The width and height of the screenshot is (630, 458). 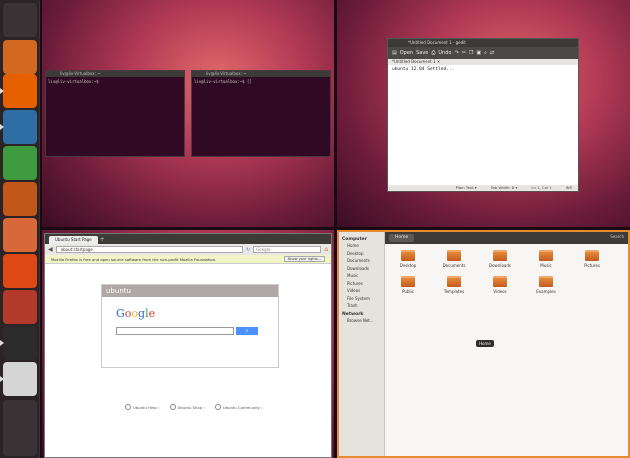 What do you see at coordinates (394, 53) in the screenshot?
I see `new-icon: ▤` at bounding box center [394, 53].